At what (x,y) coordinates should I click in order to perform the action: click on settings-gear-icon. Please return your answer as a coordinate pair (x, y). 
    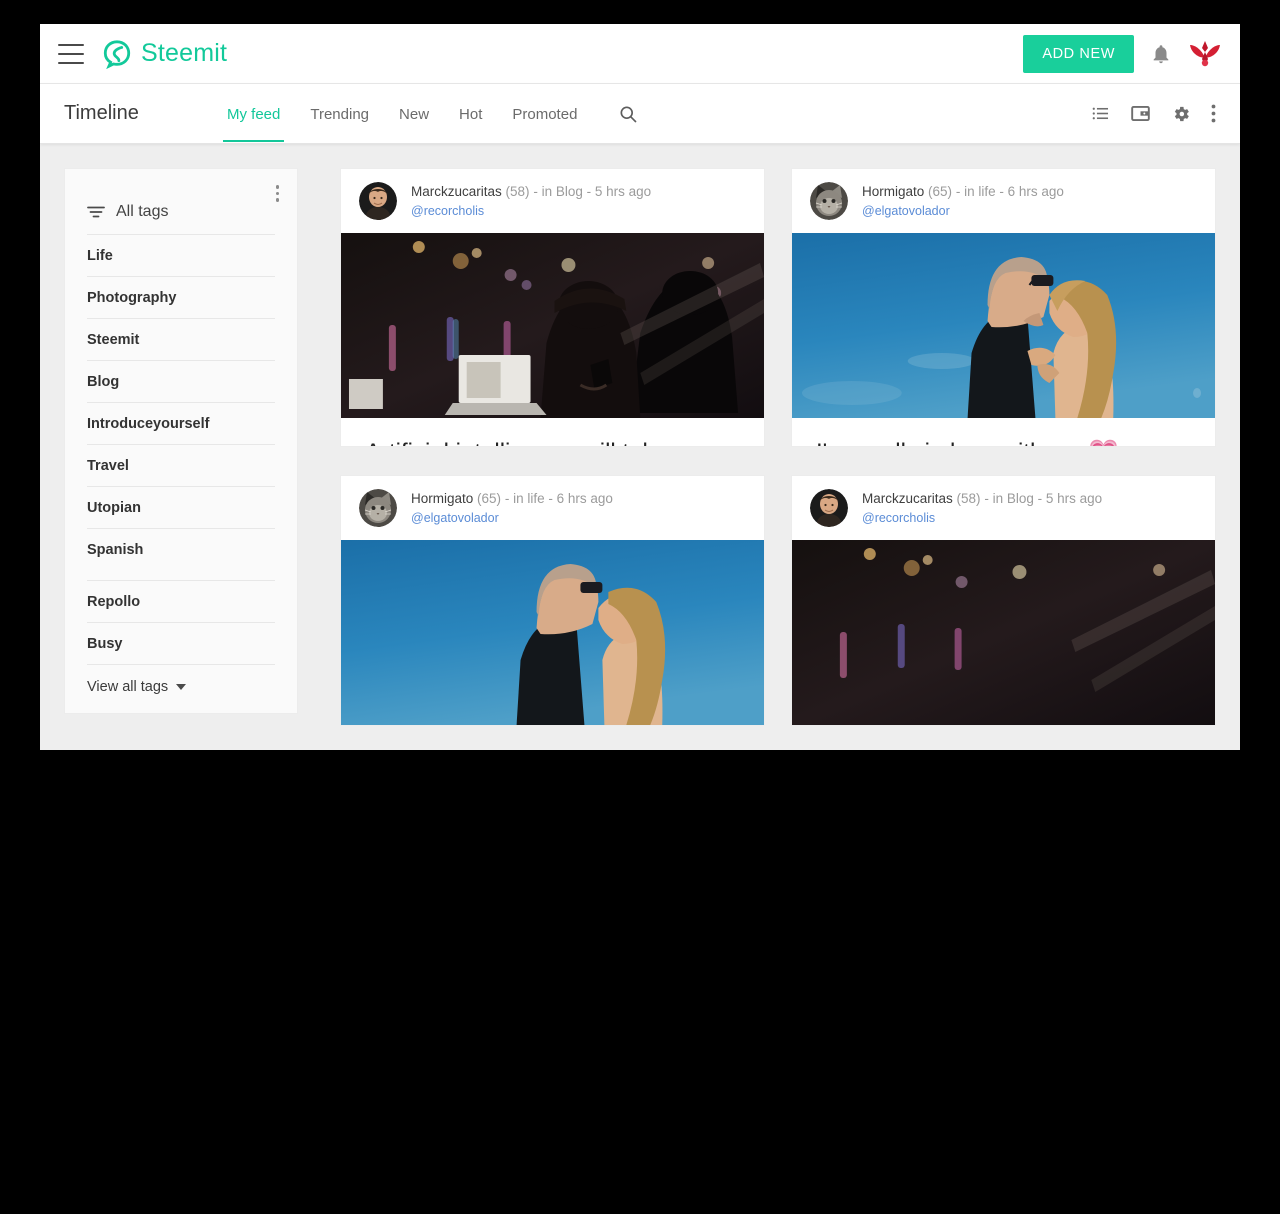
    Looking at the image, I should click on (1181, 114).